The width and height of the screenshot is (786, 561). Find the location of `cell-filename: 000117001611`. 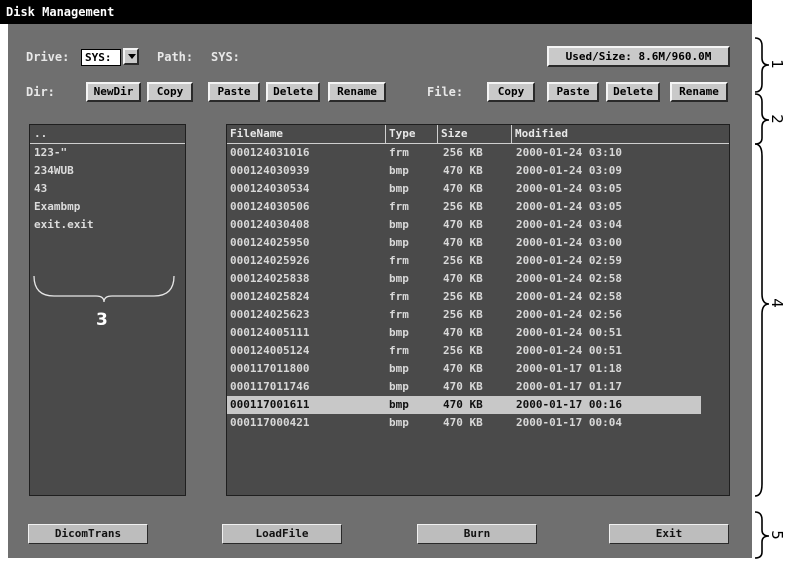

cell-filename: 000117001611 is located at coordinates (270, 404).